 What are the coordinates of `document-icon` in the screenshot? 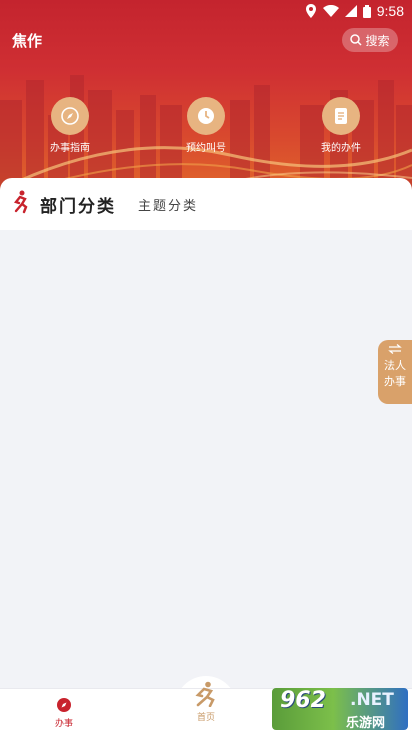 It's located at (341, 116).